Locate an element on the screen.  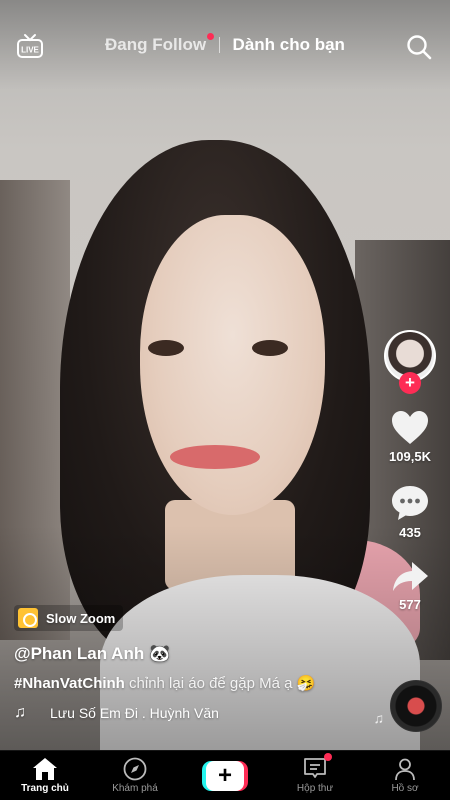
notification-dot is located at coordinates (211, 36).